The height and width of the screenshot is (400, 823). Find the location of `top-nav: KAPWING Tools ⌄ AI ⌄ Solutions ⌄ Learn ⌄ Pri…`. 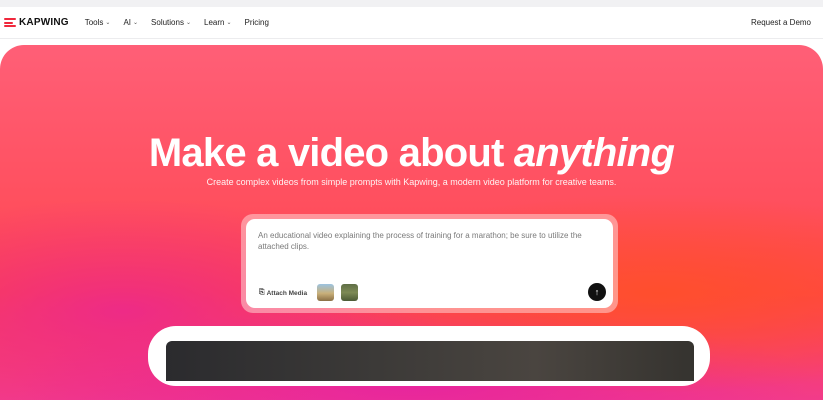

top-nav: KAPWING Tools ⌄ AI ⌄ Solutions ⌄ Learn ⌄ Pri… is located at coordinates (411, 23).